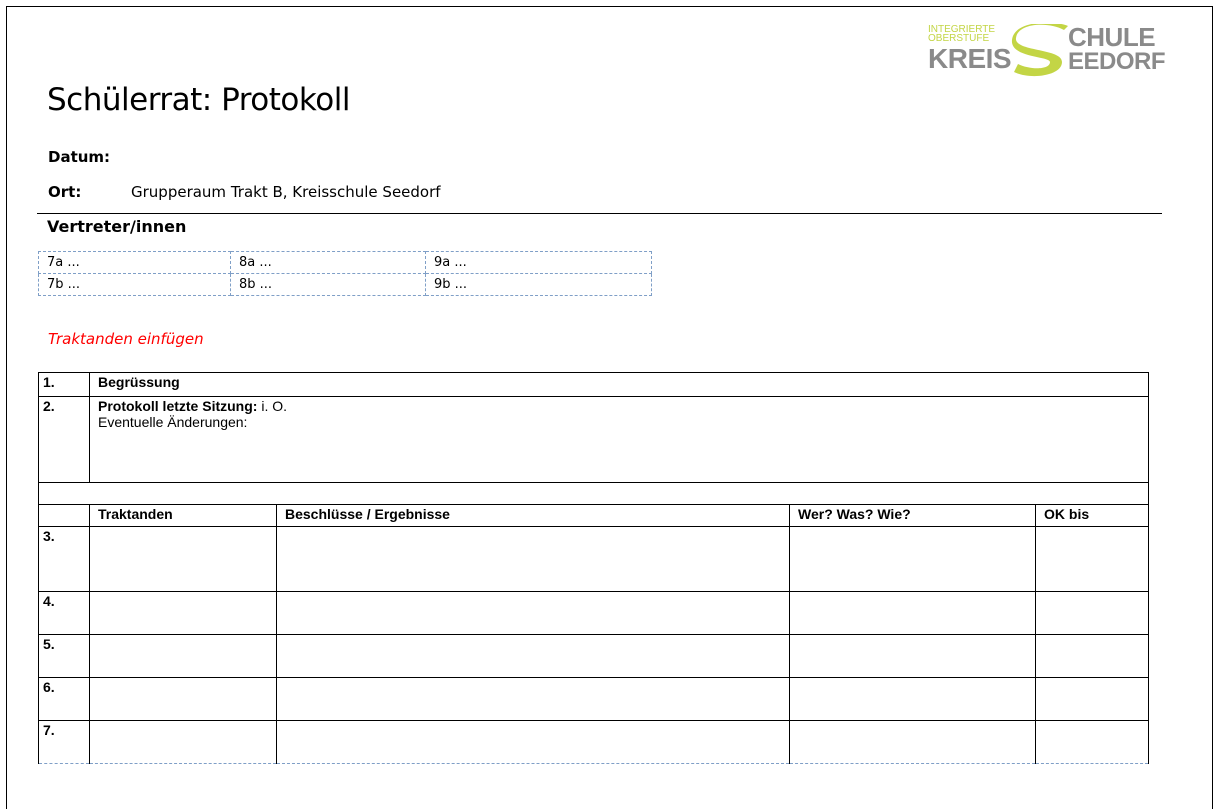 The image size is (1219, 809). I want to click on protokoll-value: i. O., so click(272, 406).